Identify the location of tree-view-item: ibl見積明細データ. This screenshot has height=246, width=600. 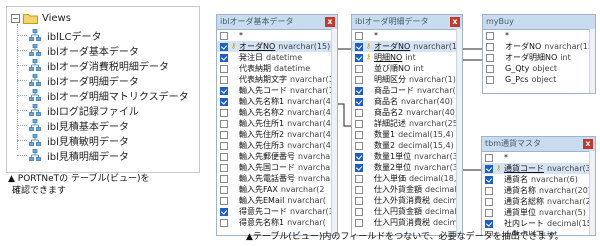
(79, 155).